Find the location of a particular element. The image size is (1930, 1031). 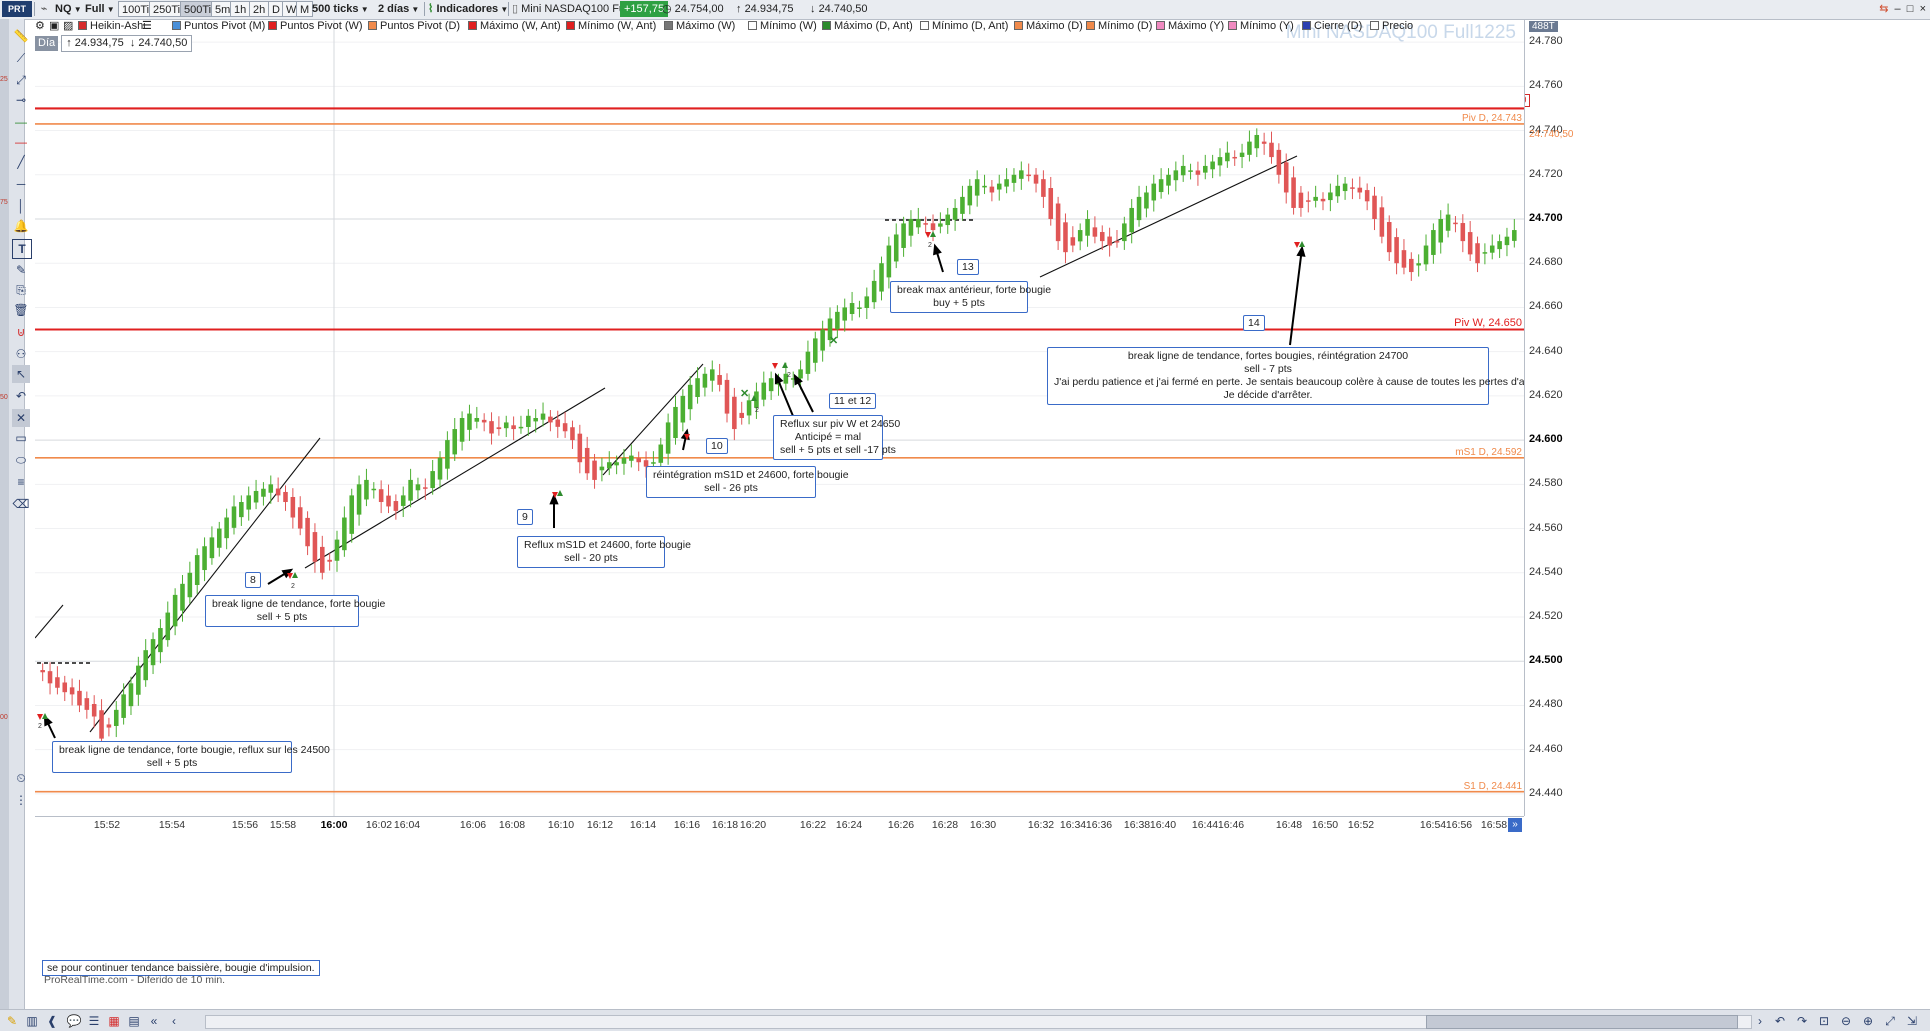

indicator-legend-item: Máximo (W) is located at coordinates (699, 26).